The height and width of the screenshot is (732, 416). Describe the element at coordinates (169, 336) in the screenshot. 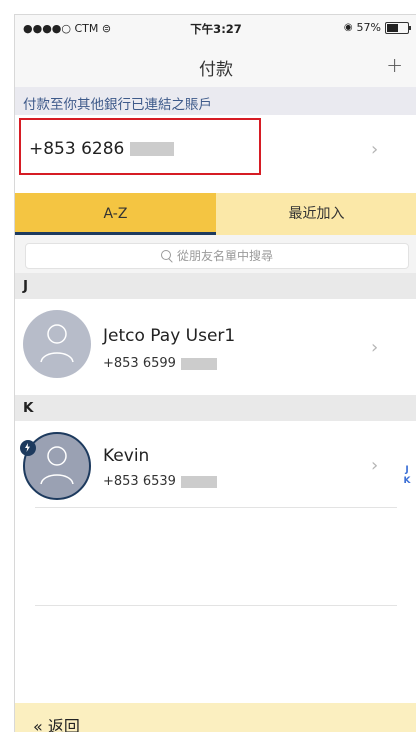

I see `contact-name: Jetco Pay User1` at that location.